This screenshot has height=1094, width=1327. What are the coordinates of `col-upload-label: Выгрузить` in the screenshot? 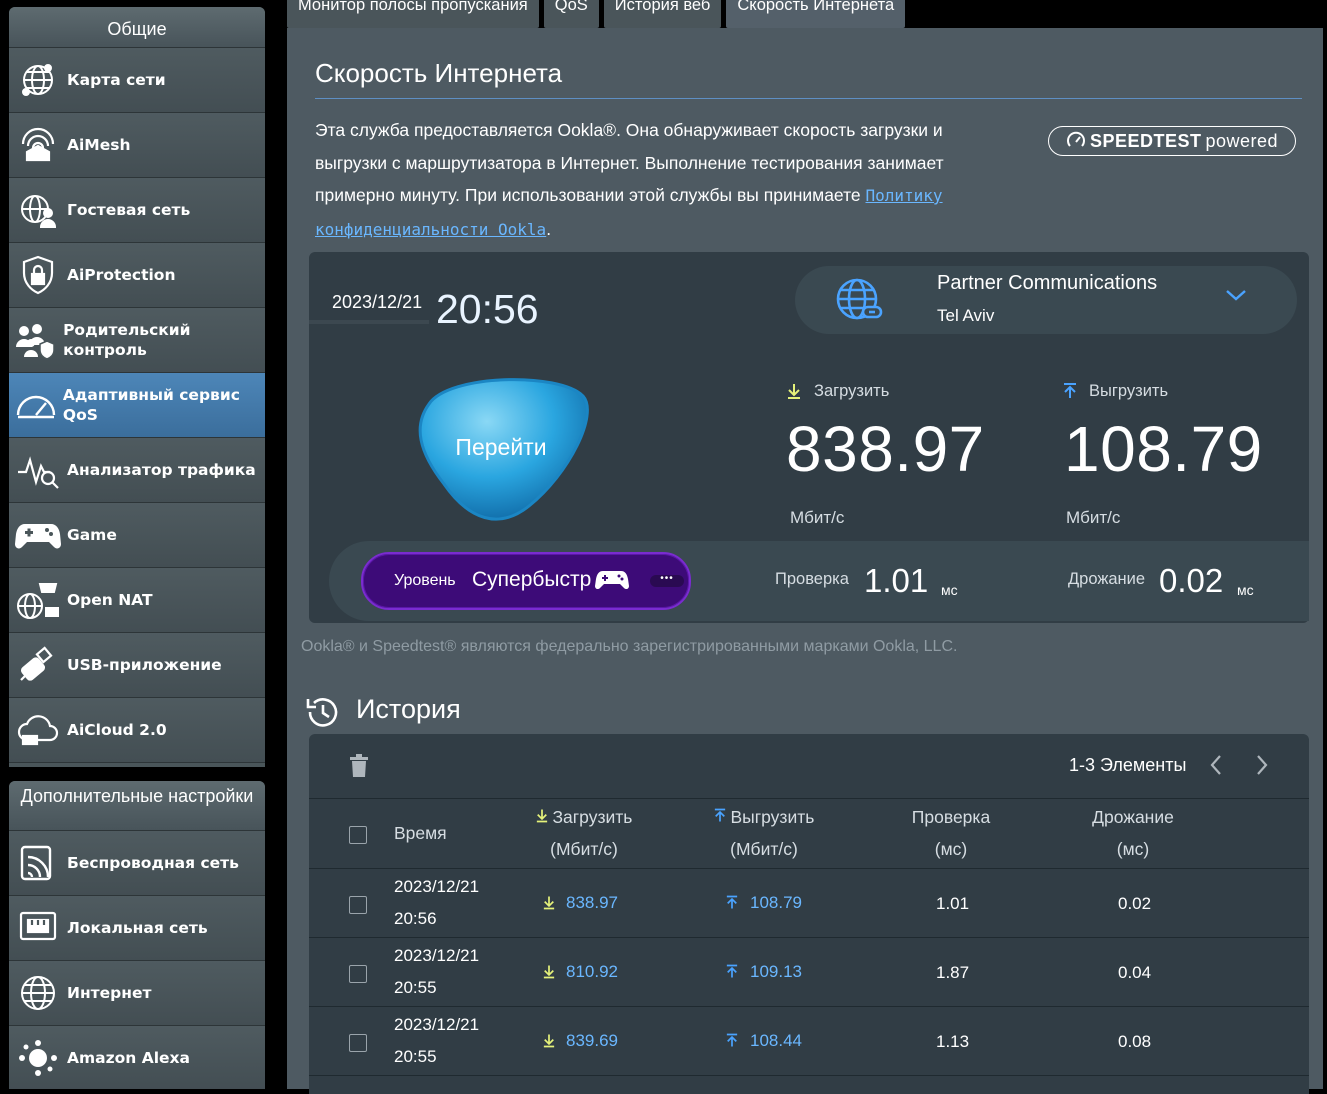 It's located at (772, 817).